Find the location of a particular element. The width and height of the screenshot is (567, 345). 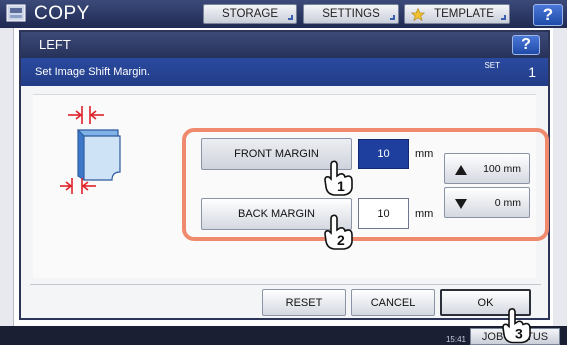

dialog-title: LEFT is located at coordinates (55, 44).